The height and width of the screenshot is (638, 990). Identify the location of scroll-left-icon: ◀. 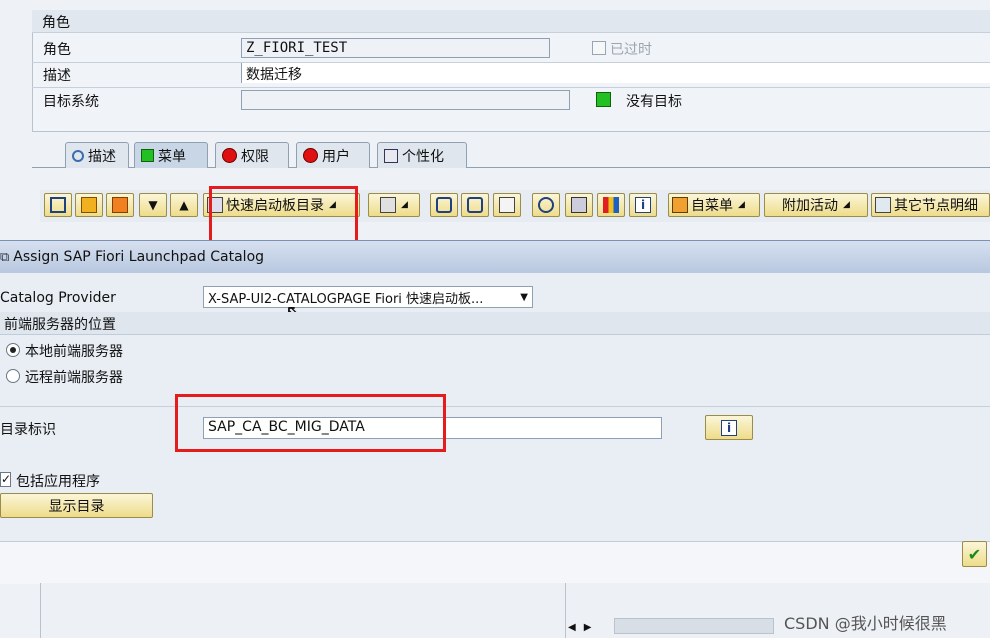
(572, 627).